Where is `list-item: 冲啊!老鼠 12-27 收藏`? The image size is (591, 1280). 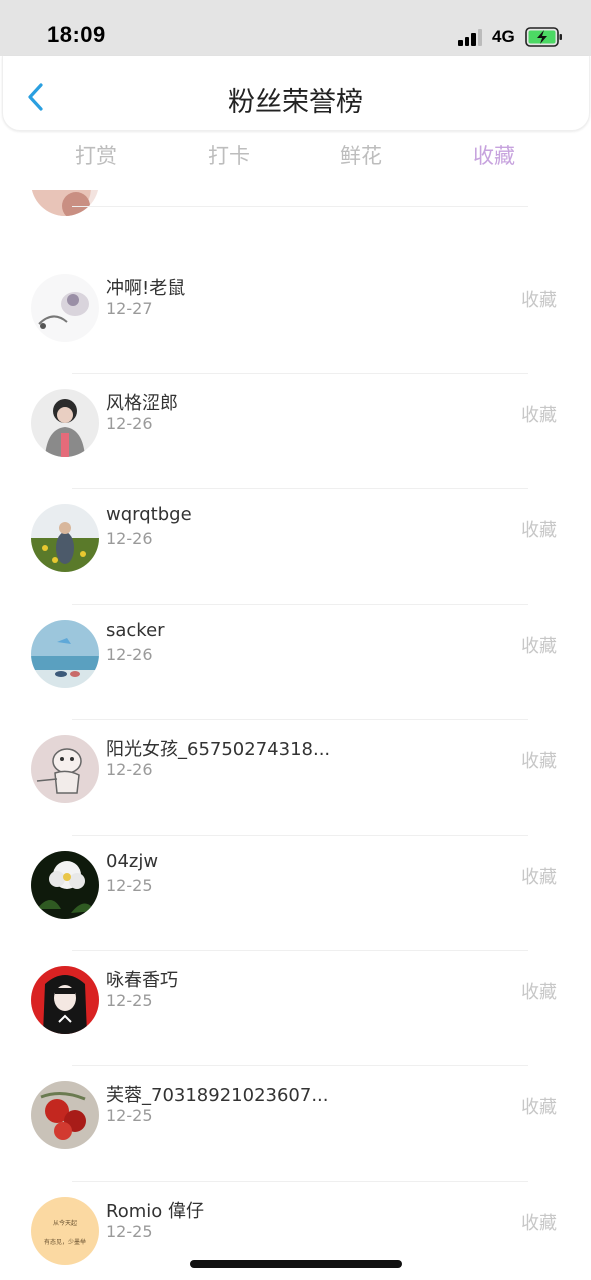 list-item: 冲啊!老鼠 12-27 收藏 is located at coordinates (295, 331).